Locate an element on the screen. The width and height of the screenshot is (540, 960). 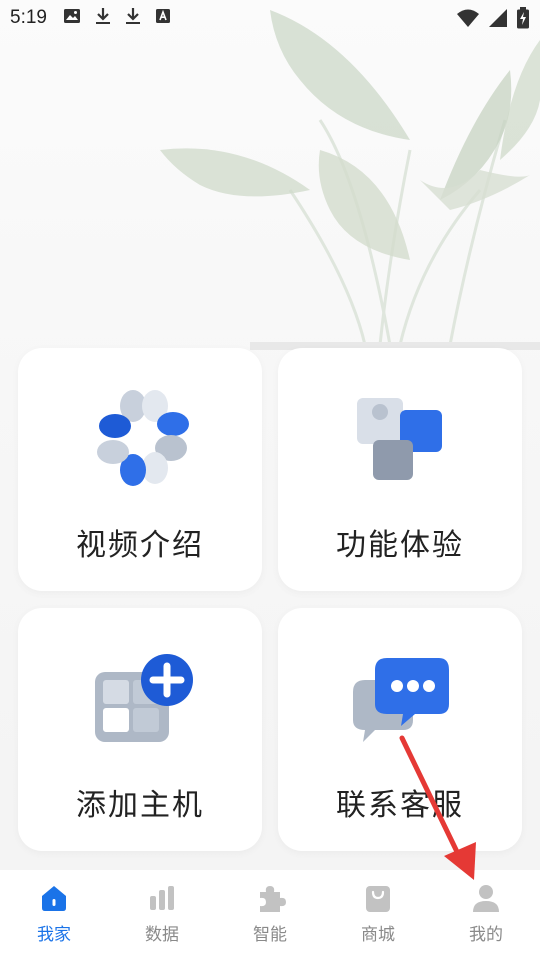
tab-label: 商城 is located at coordinates (378, 935).